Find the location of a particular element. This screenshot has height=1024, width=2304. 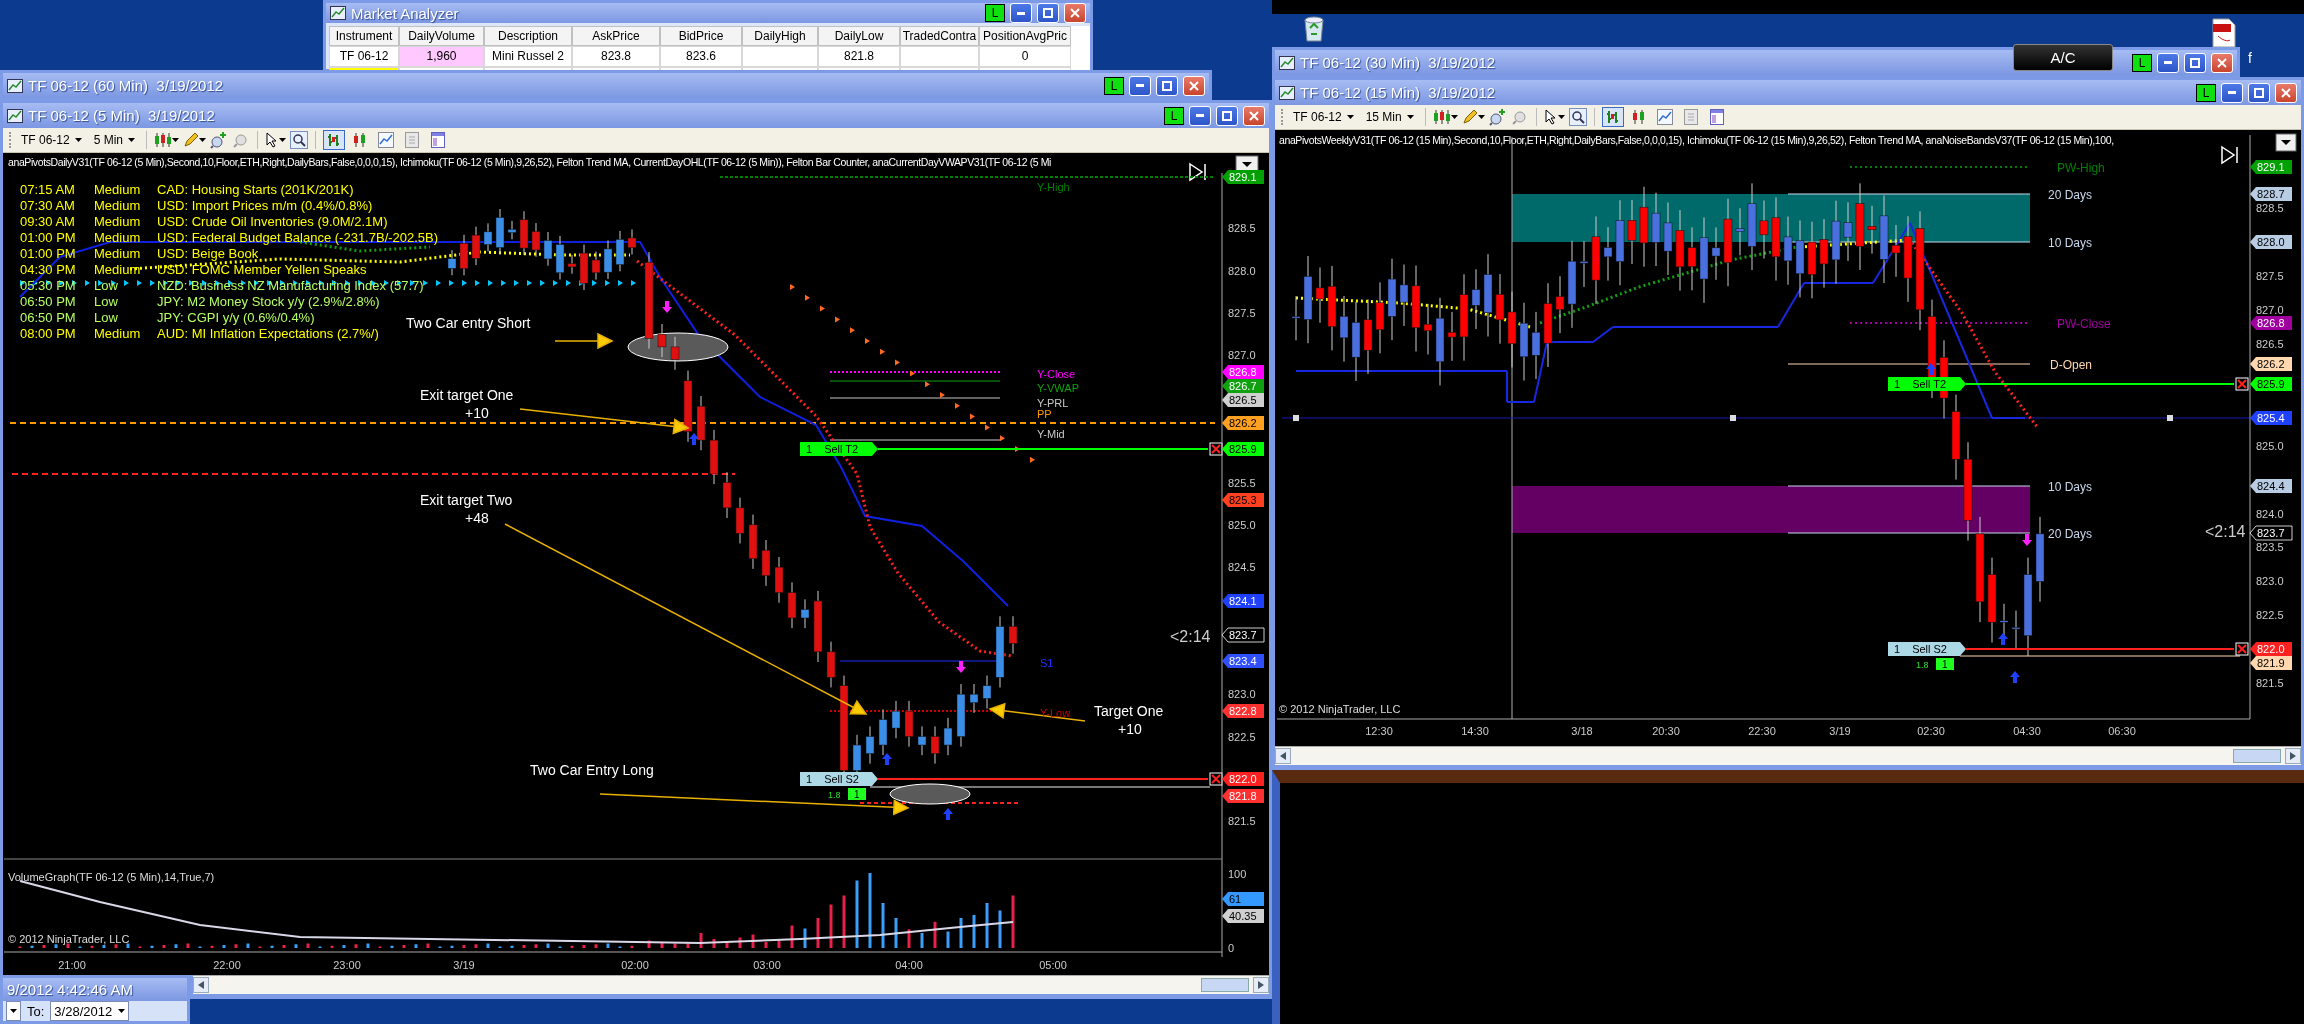

event-name: USD: FOMC Member Yellen Speaks is located at coordinates (262, 269).